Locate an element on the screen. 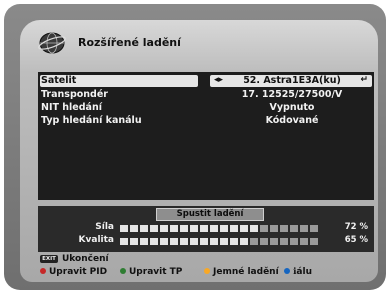 The width and height of the screenshot is (390, 294). red-dot-icon is located at coordinates (43, 271).